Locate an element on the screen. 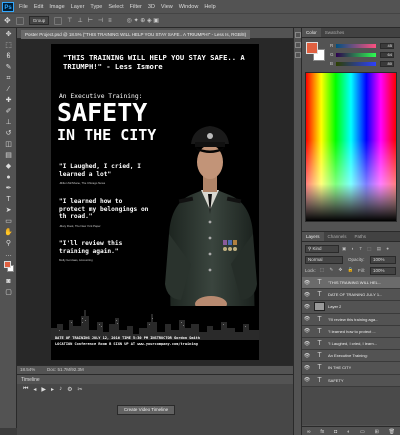 The height and width of the screenshot is (435, 400). slider-g: G 64 is located at coordinates (364, 55).